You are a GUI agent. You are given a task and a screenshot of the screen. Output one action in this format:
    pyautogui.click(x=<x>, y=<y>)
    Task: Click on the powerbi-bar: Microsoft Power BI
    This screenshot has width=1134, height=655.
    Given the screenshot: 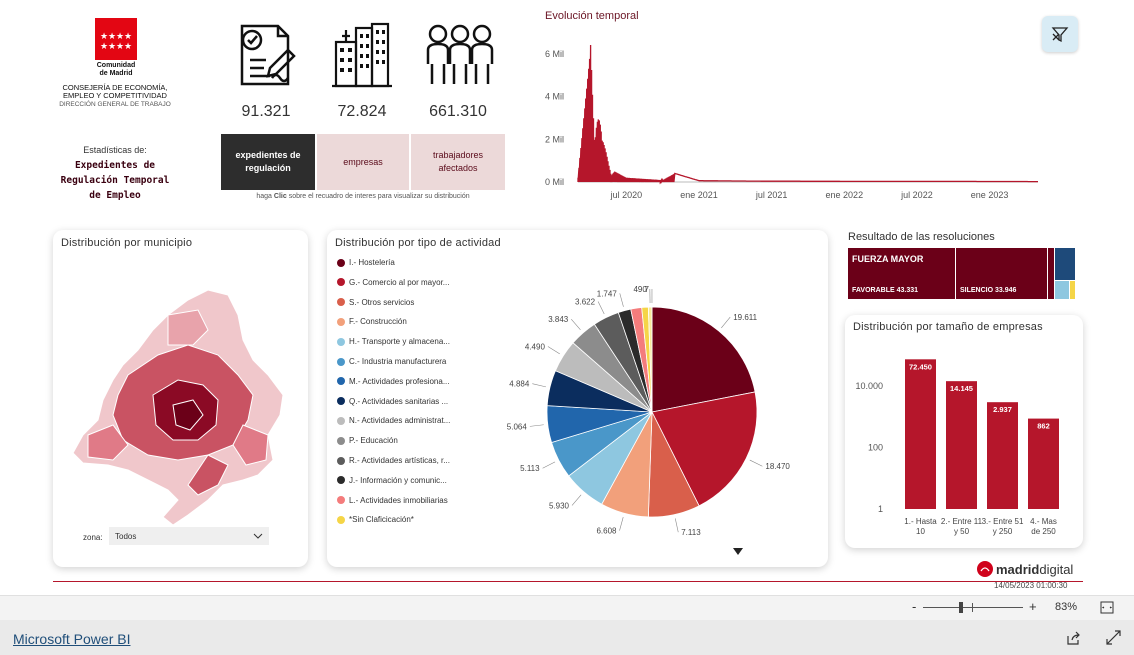 What is the action you would take?
    pyautogui.click(x=567, y=637)
    